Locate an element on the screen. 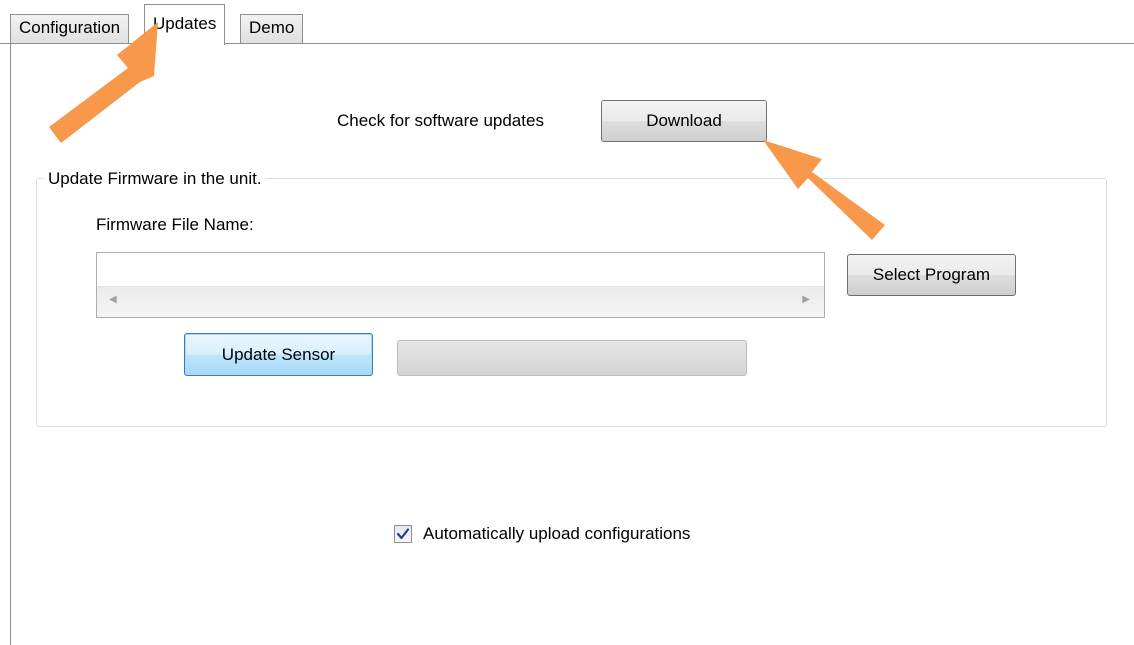 The image size is (1134, 645). tab-strip: Configuration Updates Demo is located at coordinates (567, 22).